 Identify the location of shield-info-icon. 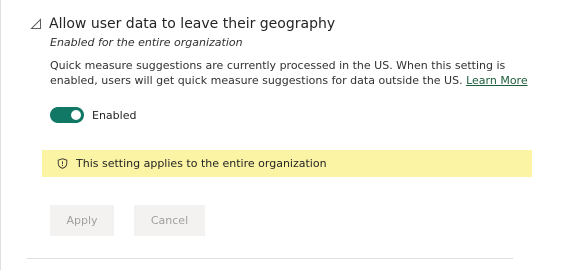
(62, 163).